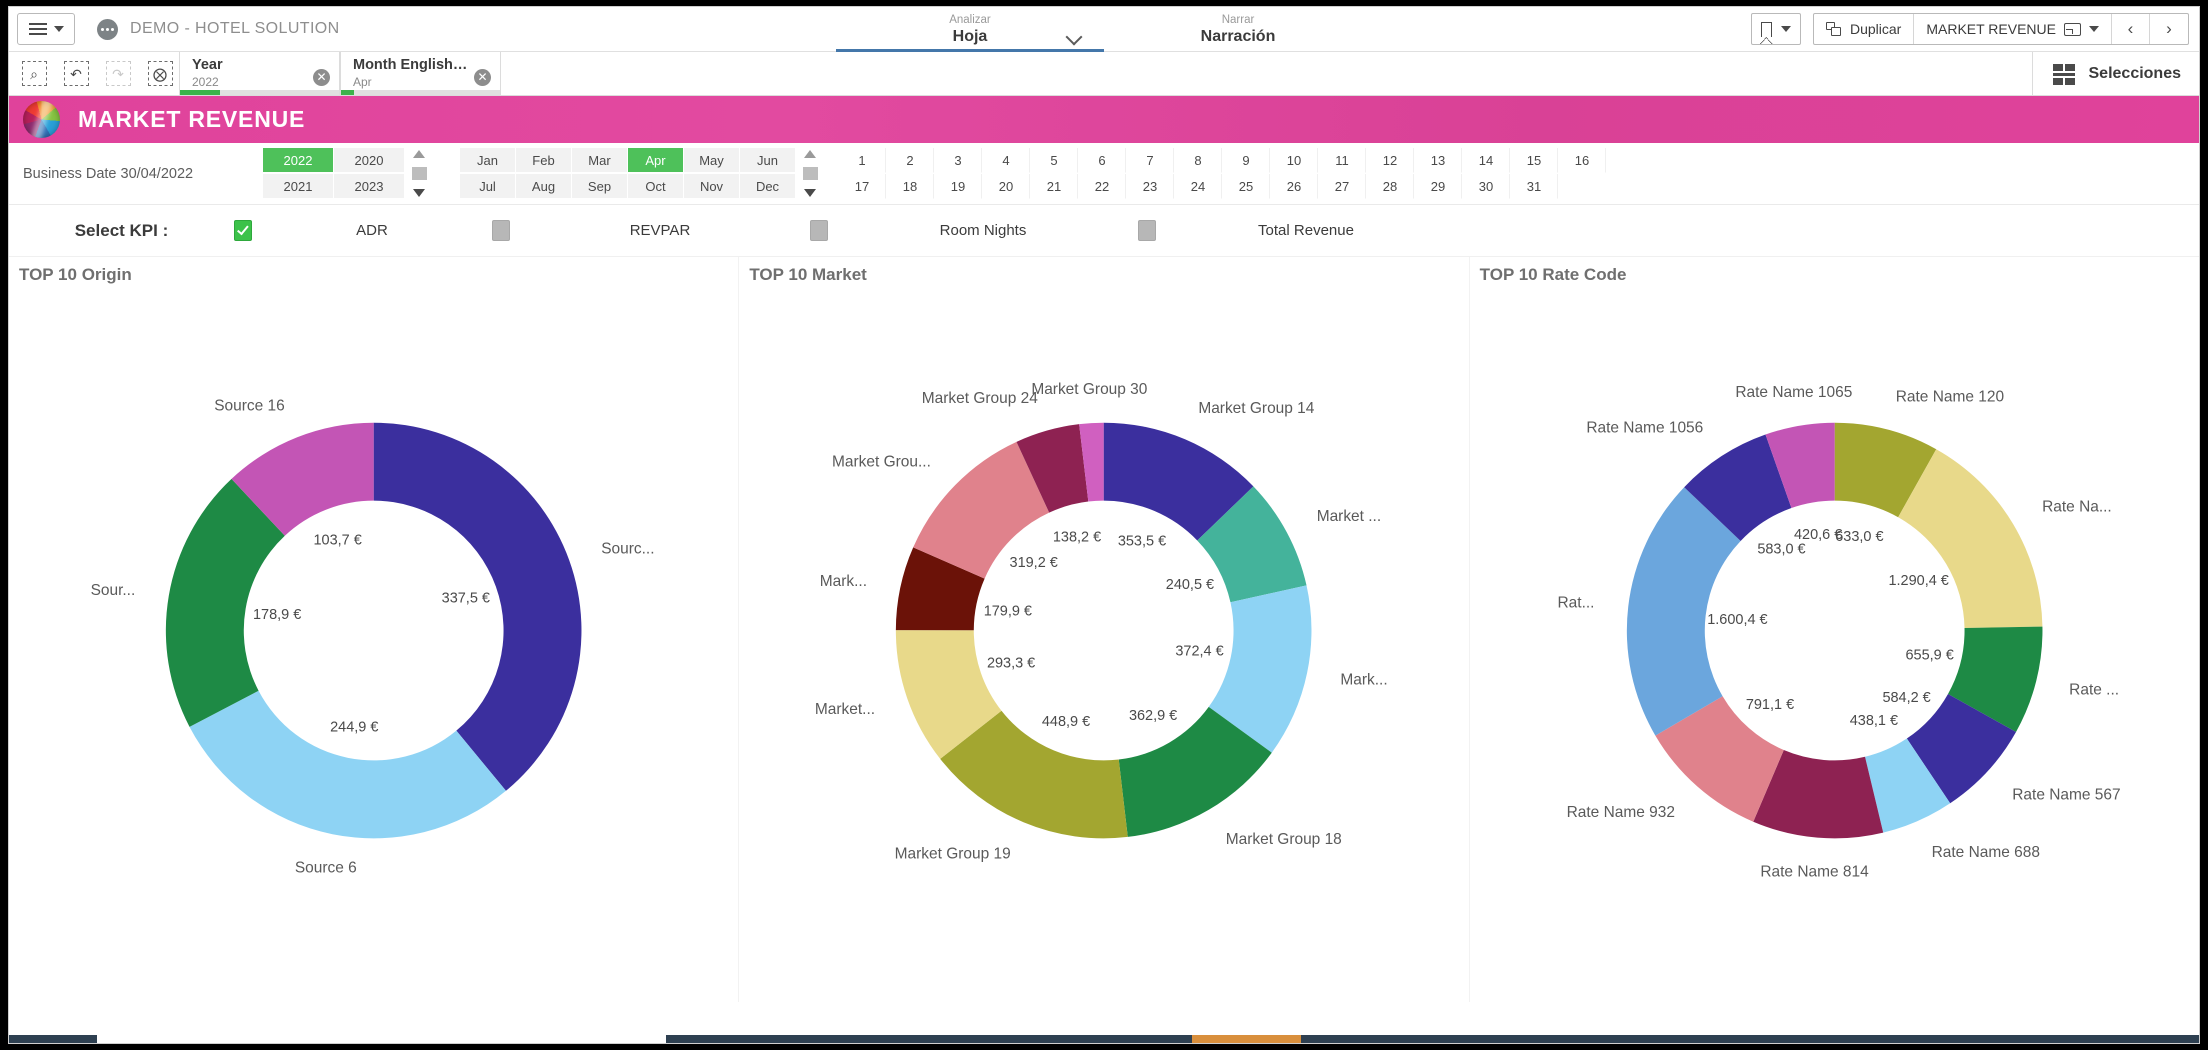 This screenshot has width=2208, height=1050. What do you see at coordinates (910, 160) in the screenshot?
I see `day-cell-2: 2` at bounding box center [910, 160].